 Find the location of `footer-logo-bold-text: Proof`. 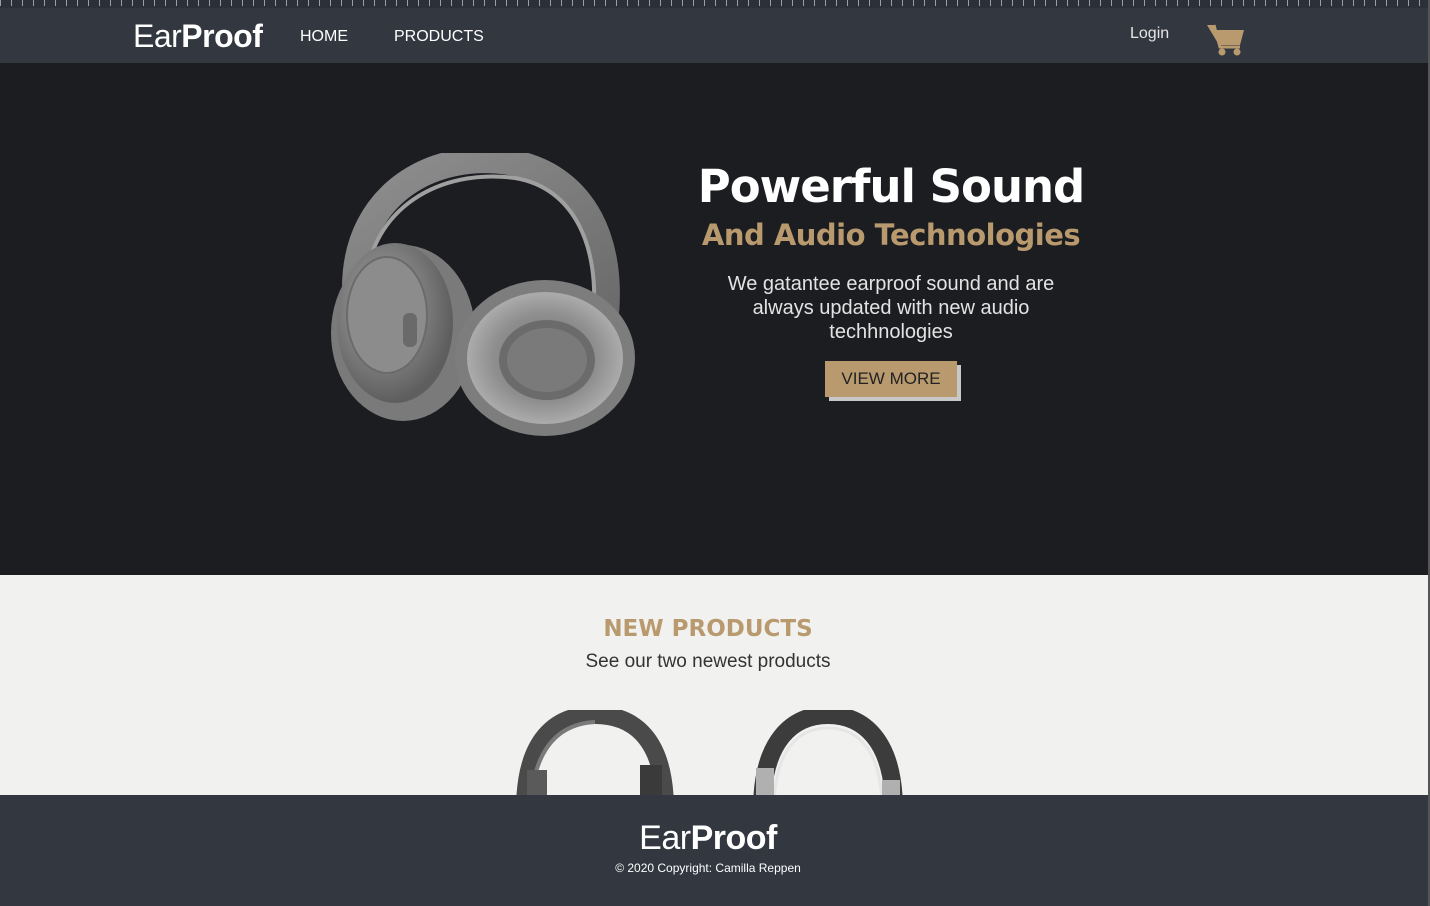

footer-logo-bold-text: Proof is located at coordinates (734, 838).